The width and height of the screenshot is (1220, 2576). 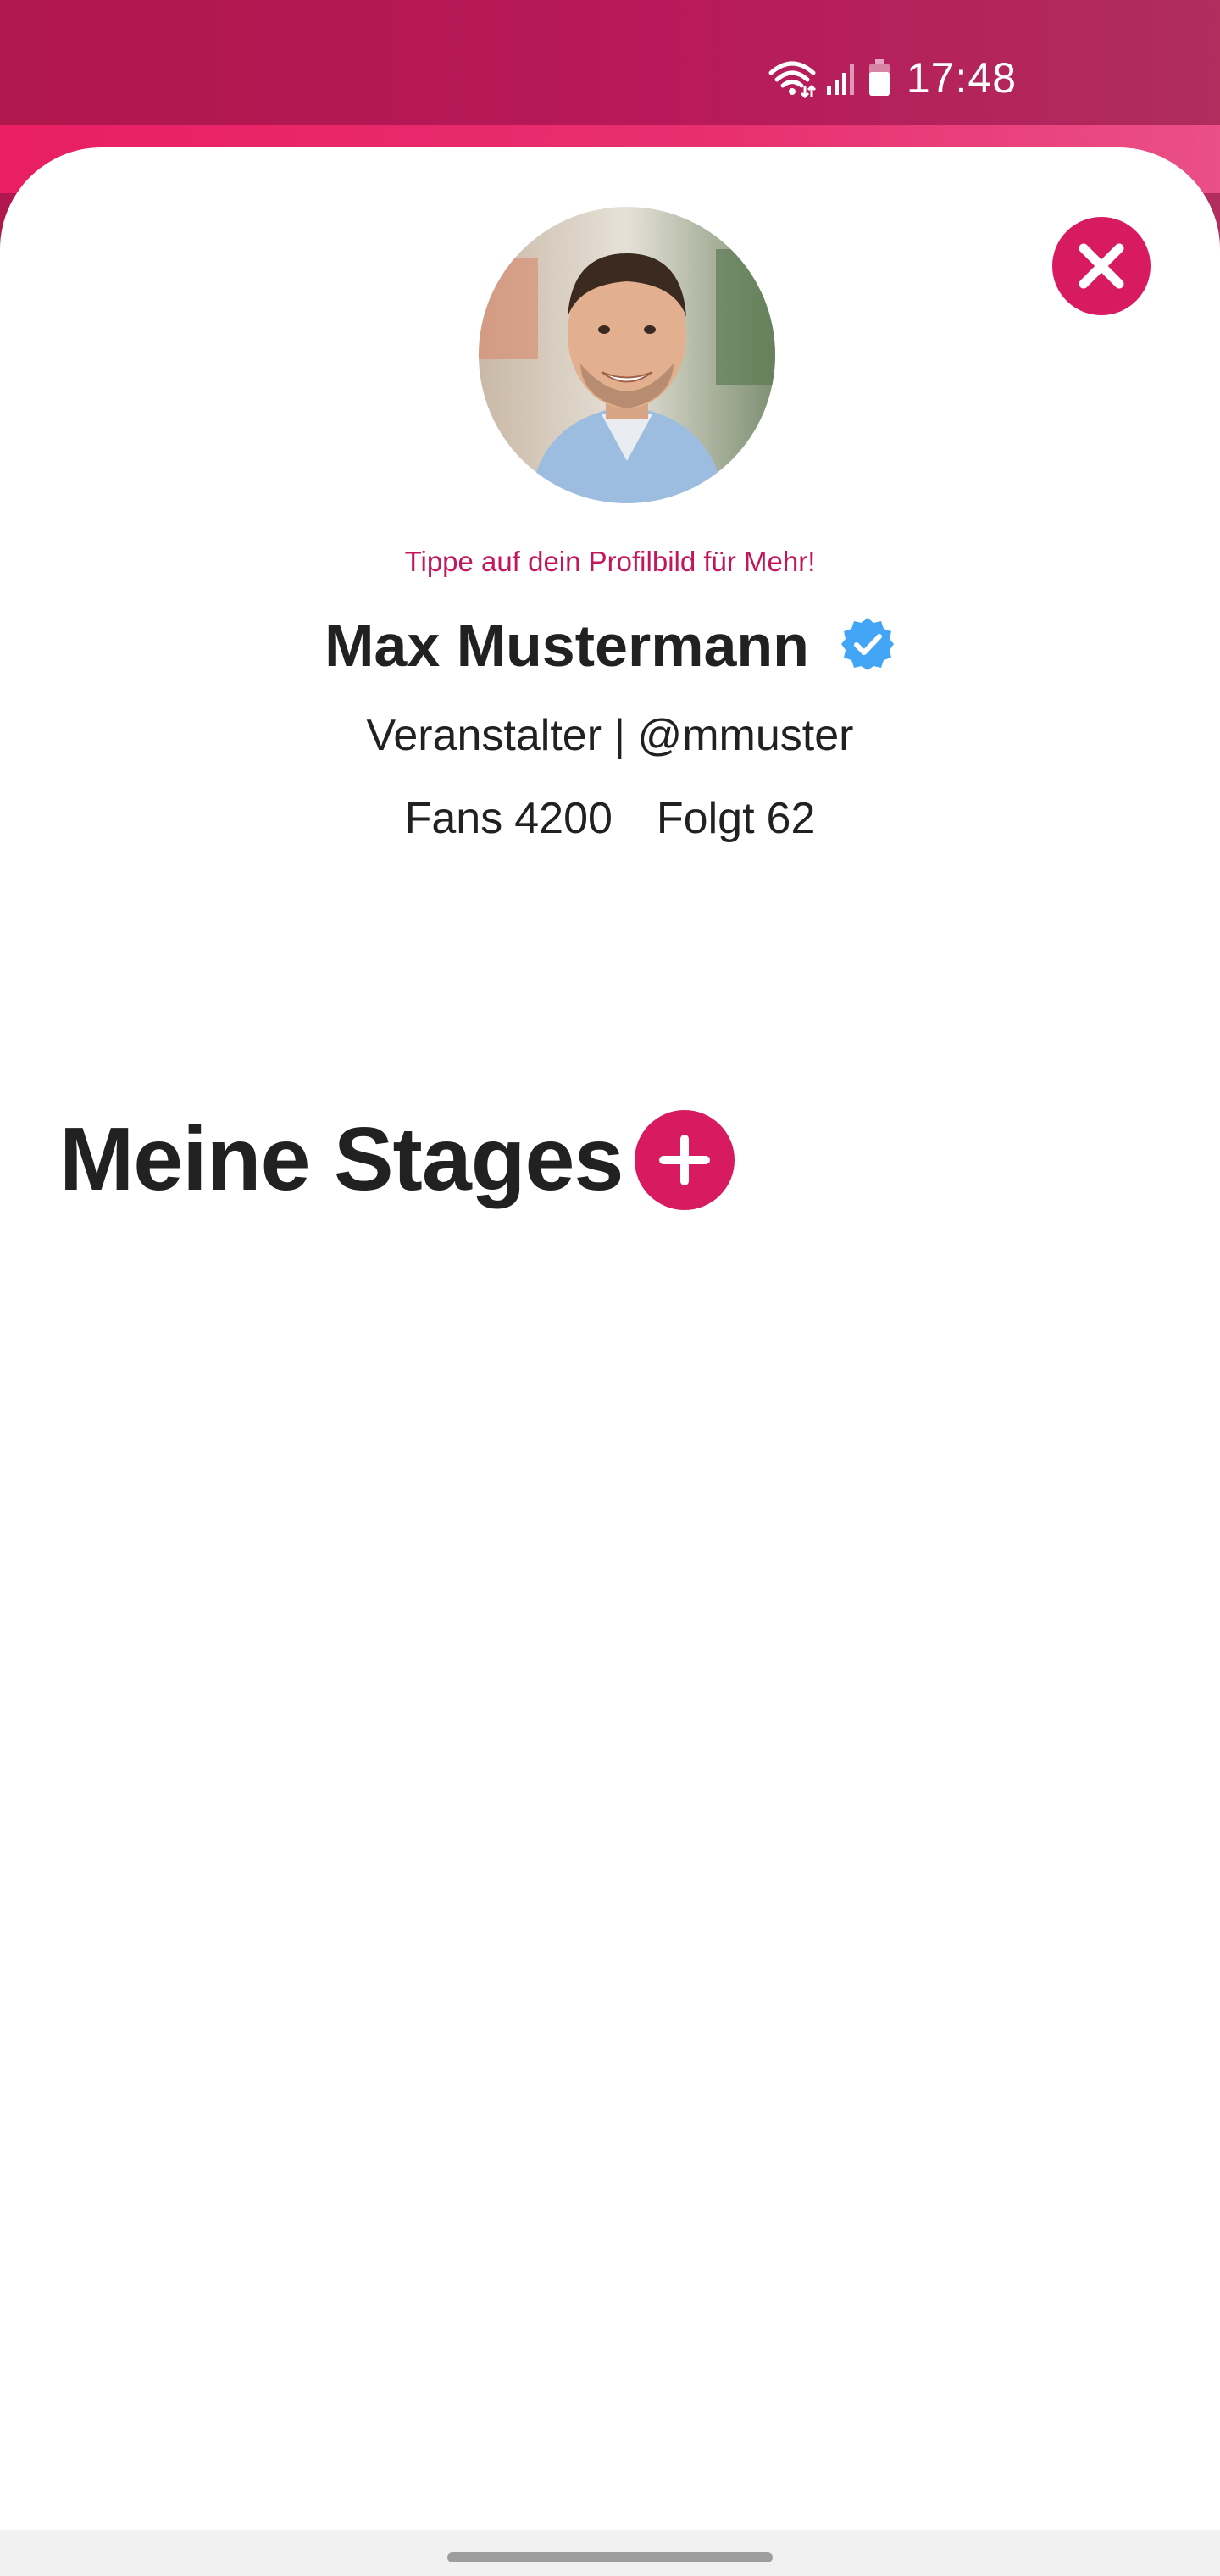 What do you see at coordinates (610, 561) in the screenshot?
I see `avatar-hint: Tippe auf dein Profilbild für Mehr!` at bounding box center [610, 561].